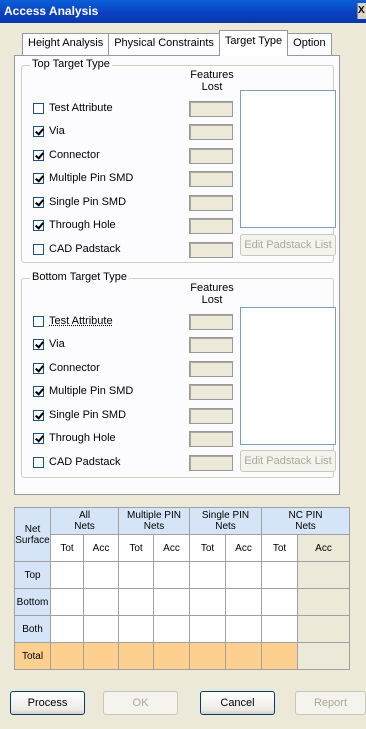  I want to click on single-pin-nets-header: Single PIN Nets, so click(225, 521).